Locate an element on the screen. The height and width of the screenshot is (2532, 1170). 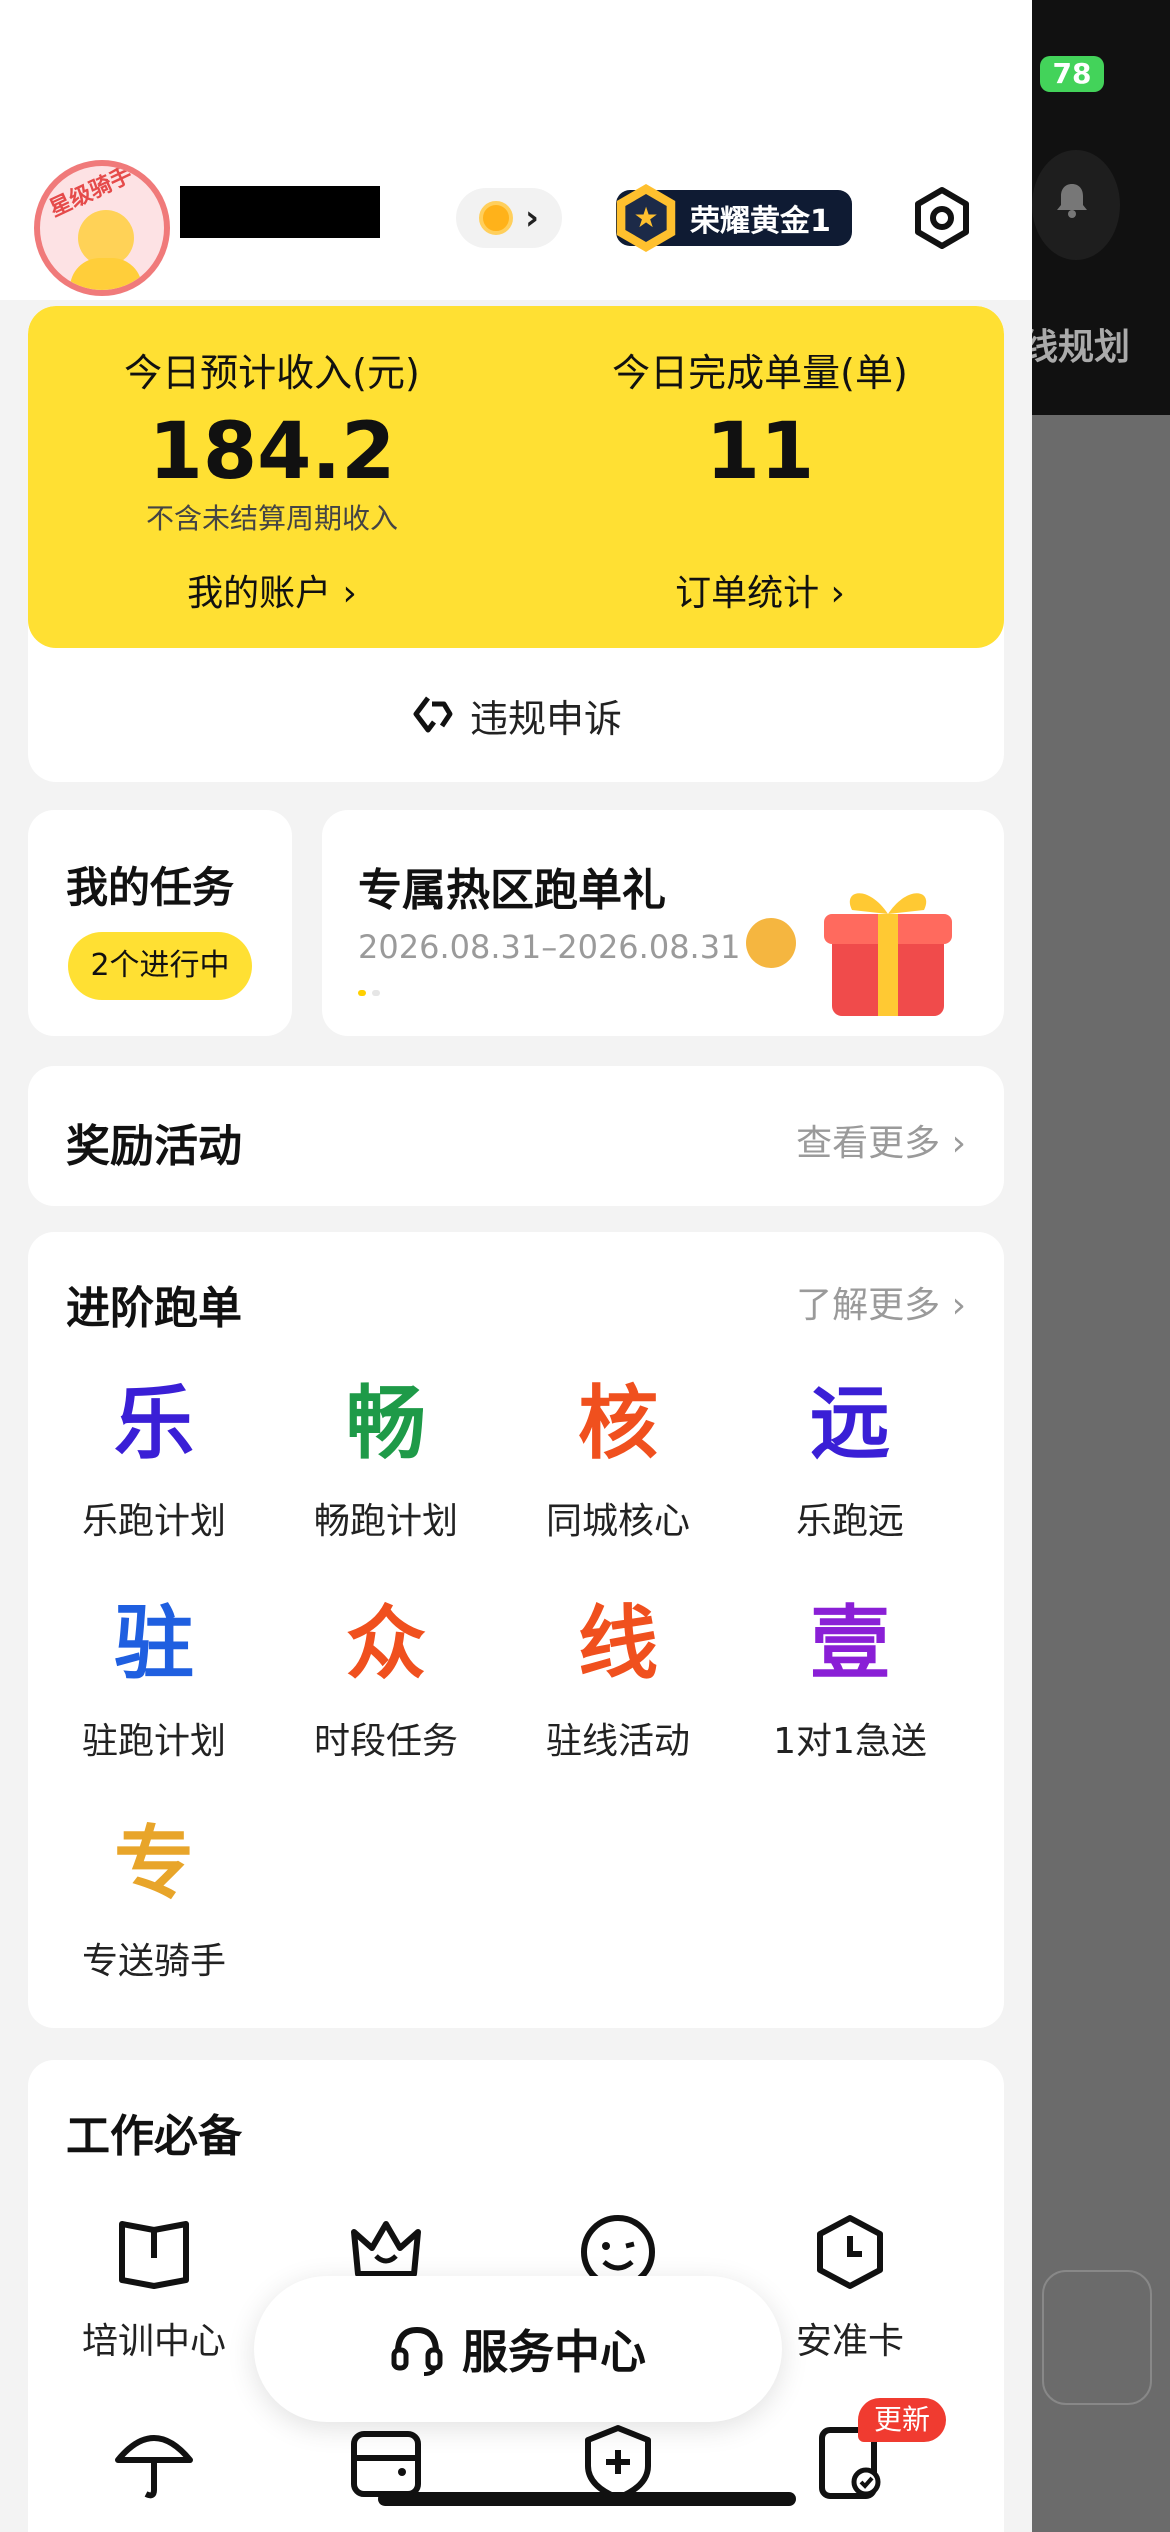
today-orders: 今日完成单量(单) 11 is located at coordinates (760, 417).